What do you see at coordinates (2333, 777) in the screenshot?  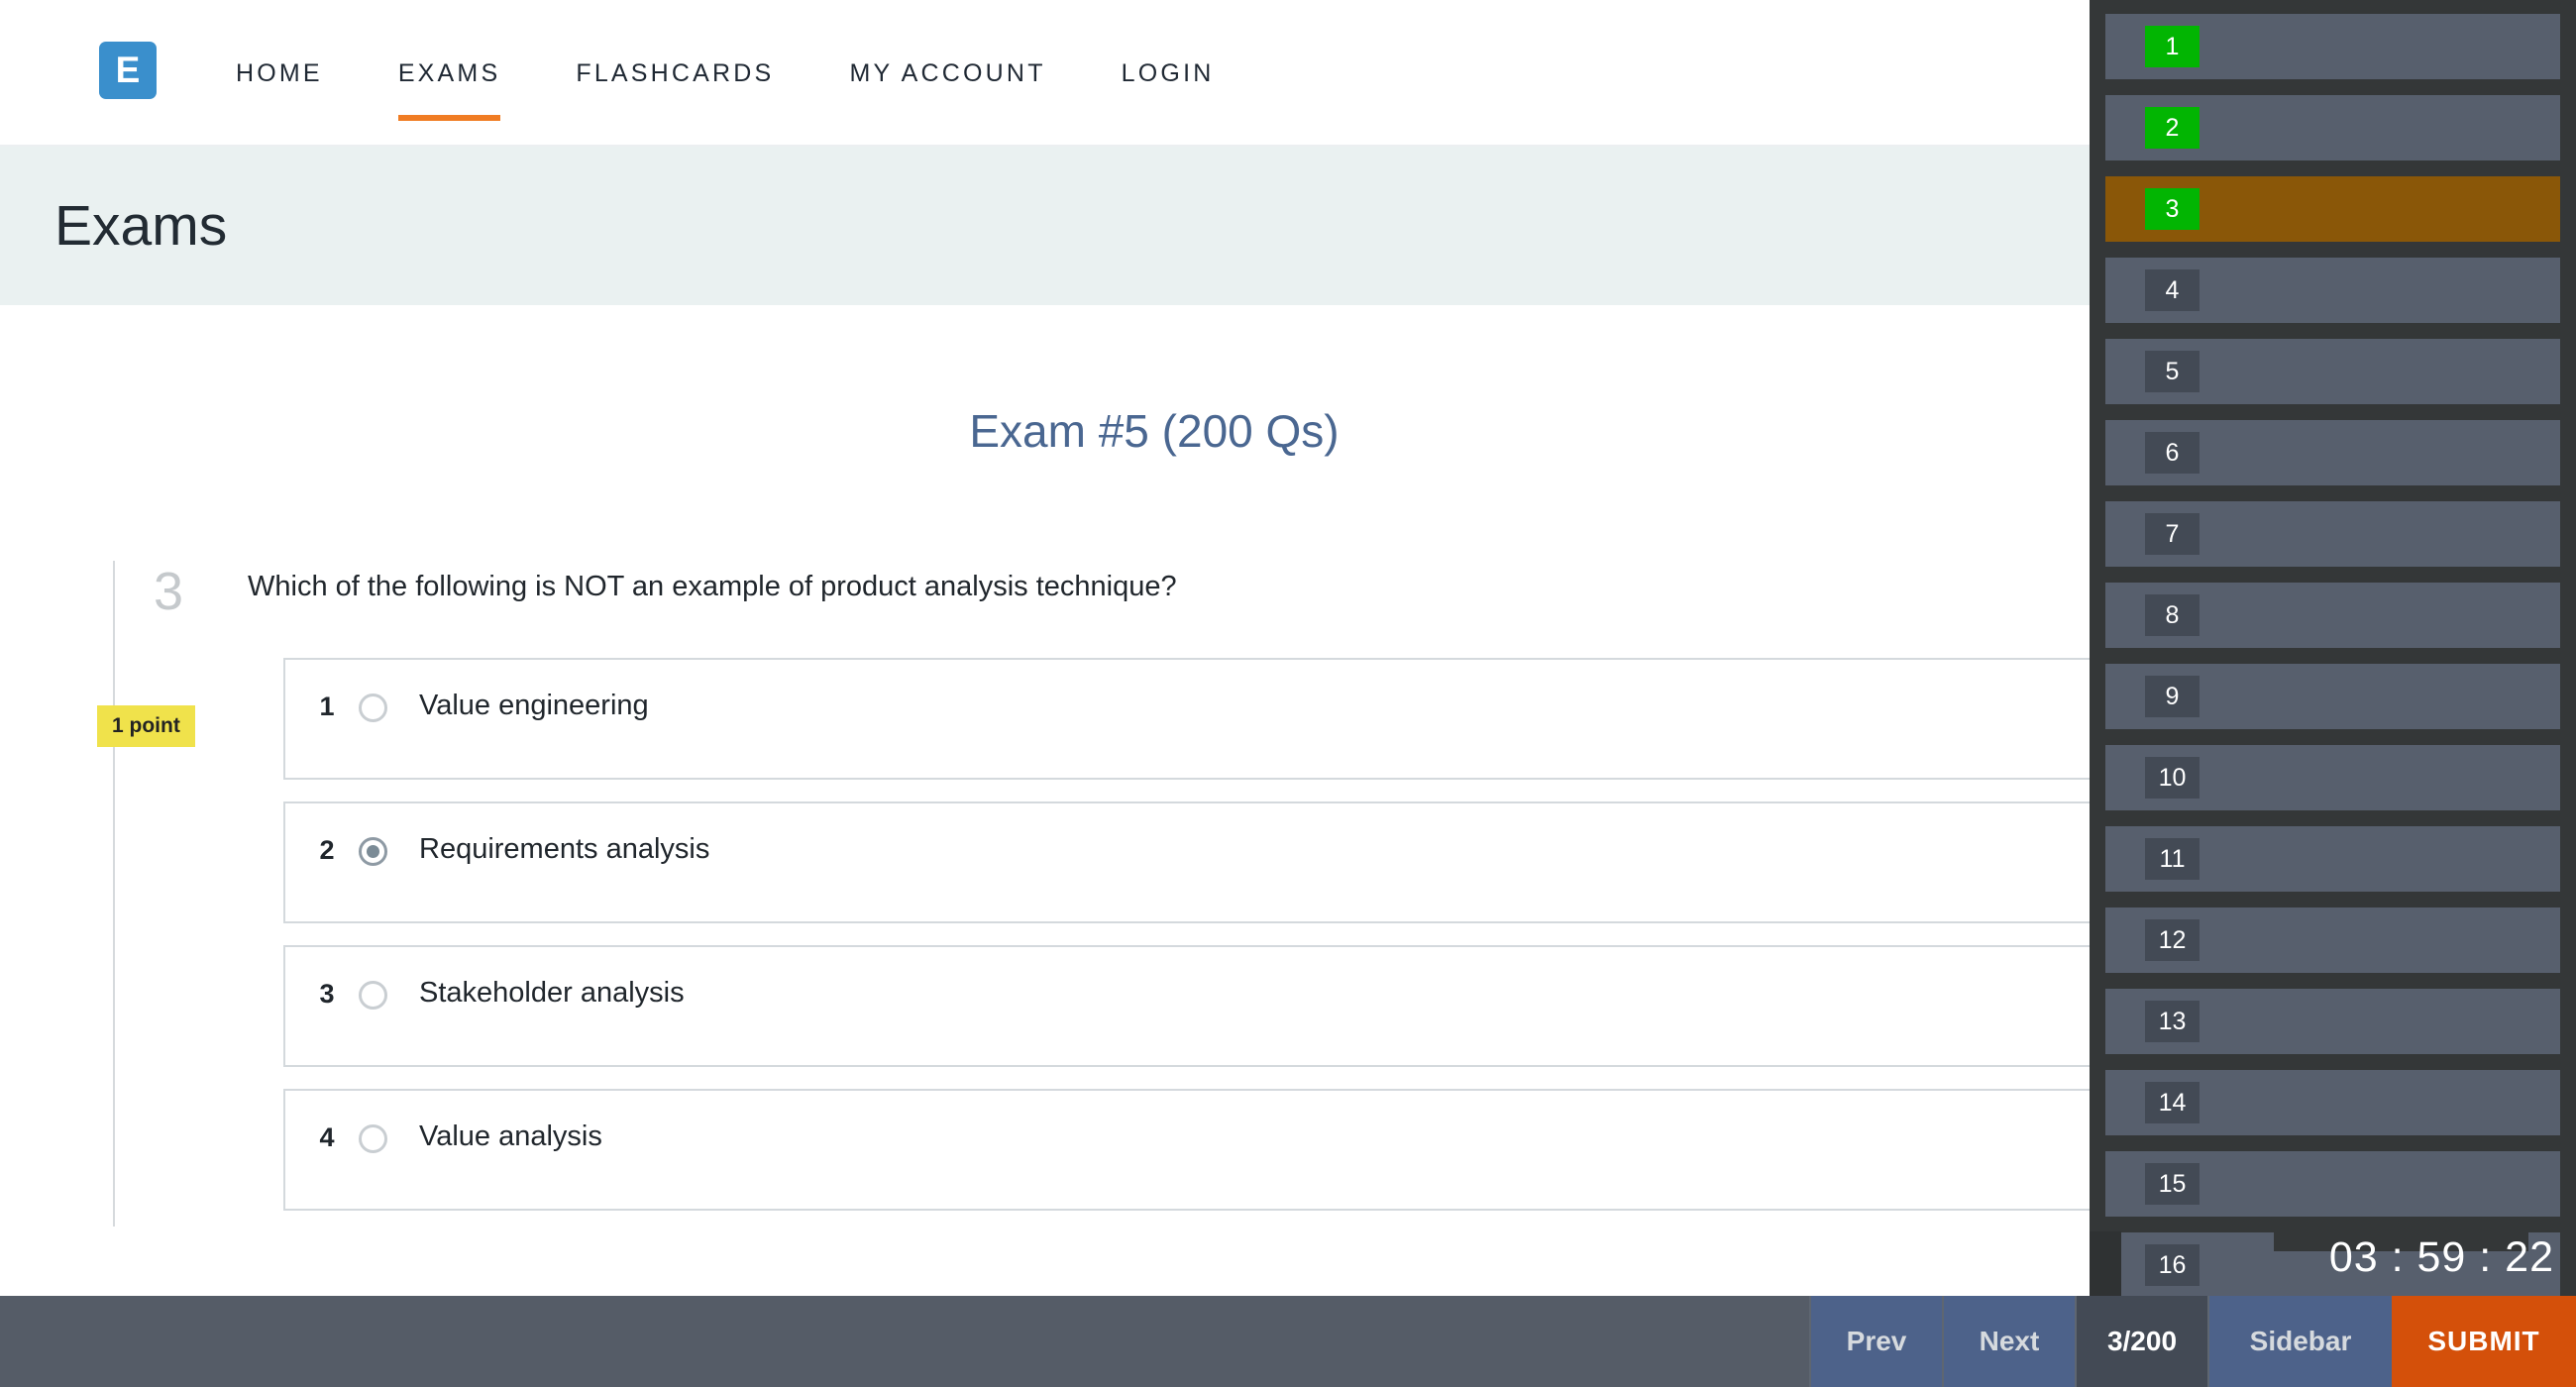 I see `sidebar-question-item: 10` at bounding box center [2333, 777].